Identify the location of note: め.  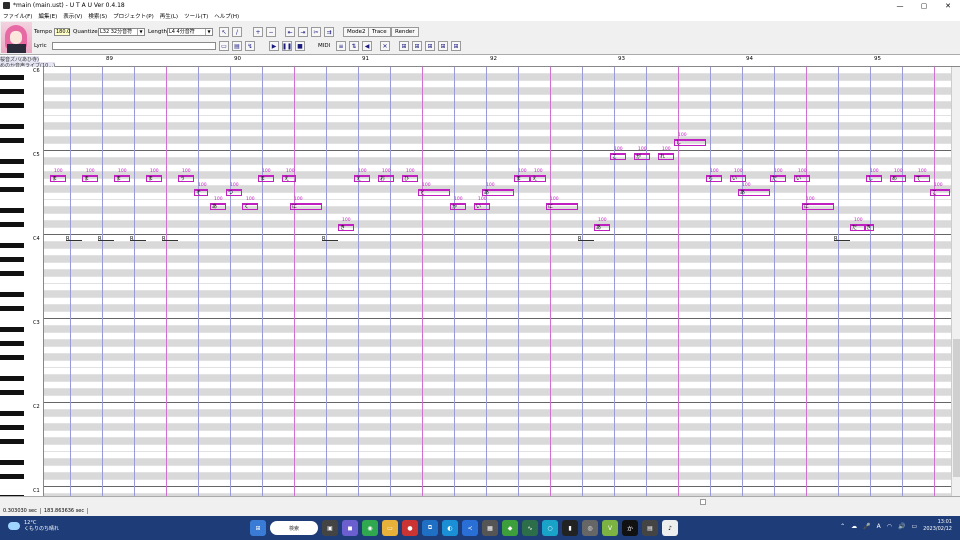
(898, 178).